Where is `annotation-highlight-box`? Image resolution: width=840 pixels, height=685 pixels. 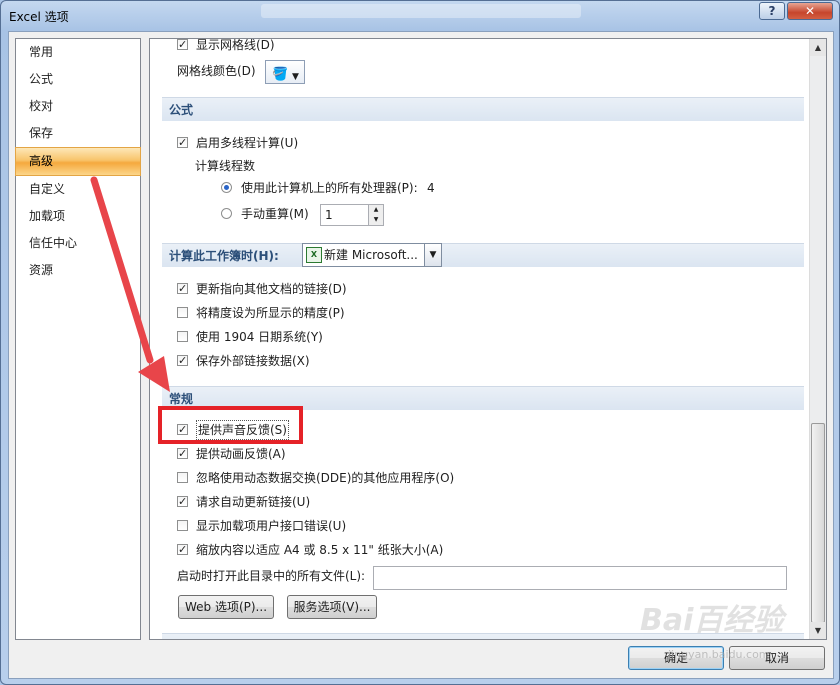
annotation-highlight-box is located at coordinates (230, 425).